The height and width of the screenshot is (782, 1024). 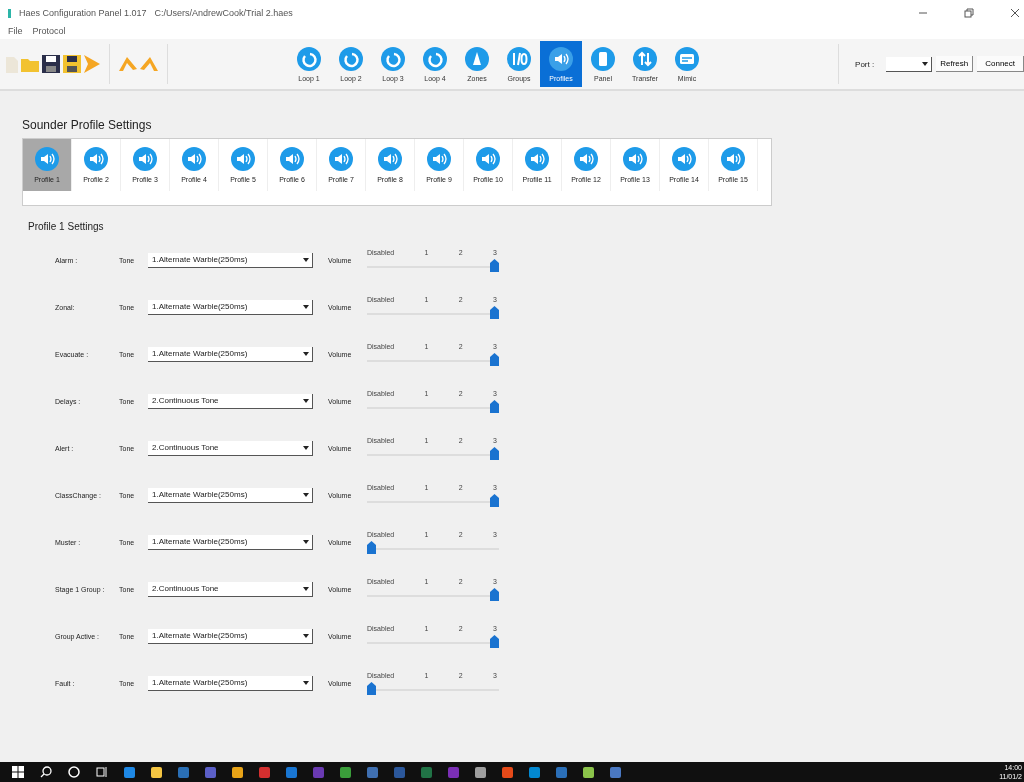 What do you see at coordinates (1000, 64) in the screenshot?
I see `toolbar-button: Connect` at bounding box center [1000, 64].